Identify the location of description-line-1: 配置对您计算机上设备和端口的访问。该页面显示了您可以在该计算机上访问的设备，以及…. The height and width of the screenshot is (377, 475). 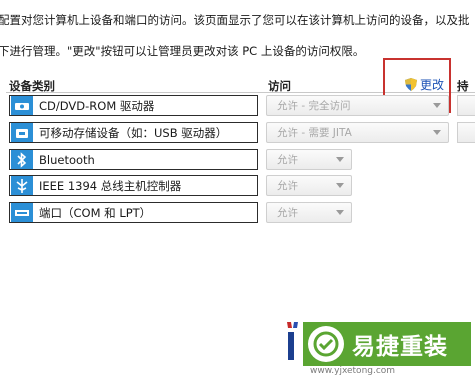
(235, 20).